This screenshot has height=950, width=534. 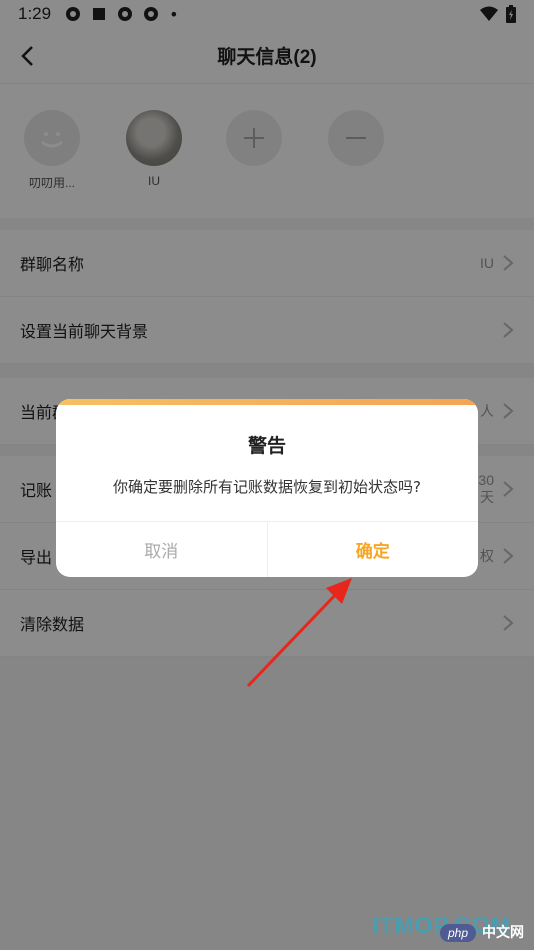 I want to click on dialog-actions: 取消 确定, so click(x=267, y=549).